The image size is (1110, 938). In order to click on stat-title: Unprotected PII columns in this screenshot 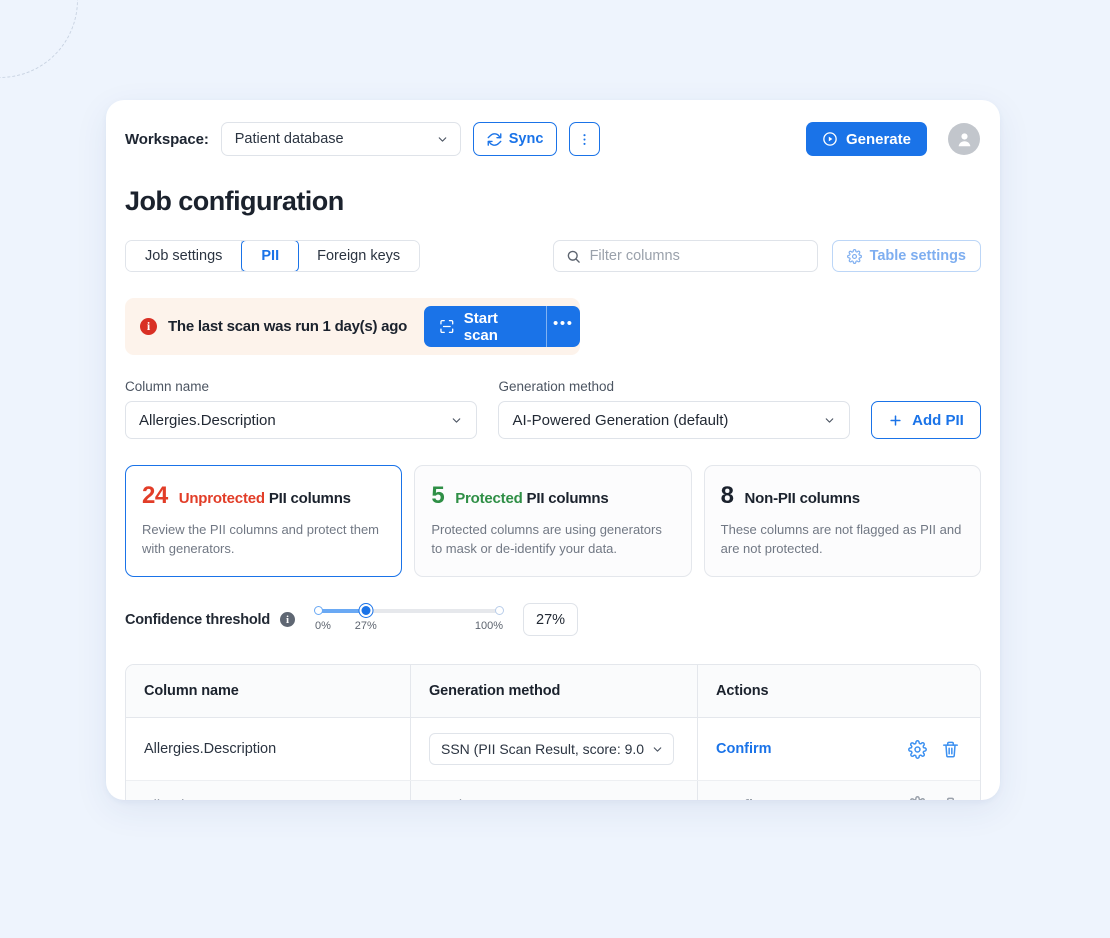, I will do `click(265, 498)`.